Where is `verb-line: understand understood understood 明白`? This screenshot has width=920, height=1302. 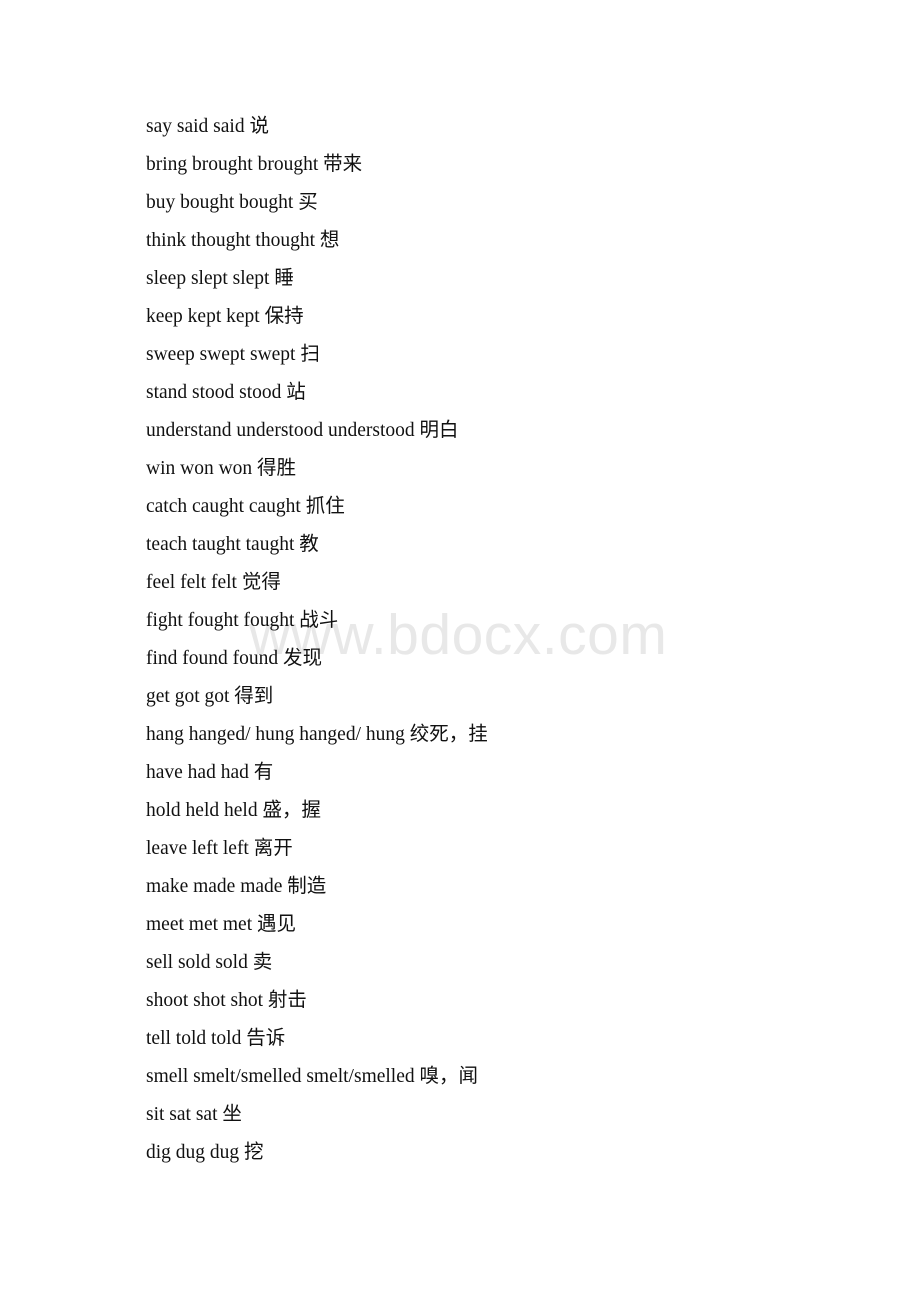 verb-line: understand understood understood 明白 is located at coordinates (302, 430).